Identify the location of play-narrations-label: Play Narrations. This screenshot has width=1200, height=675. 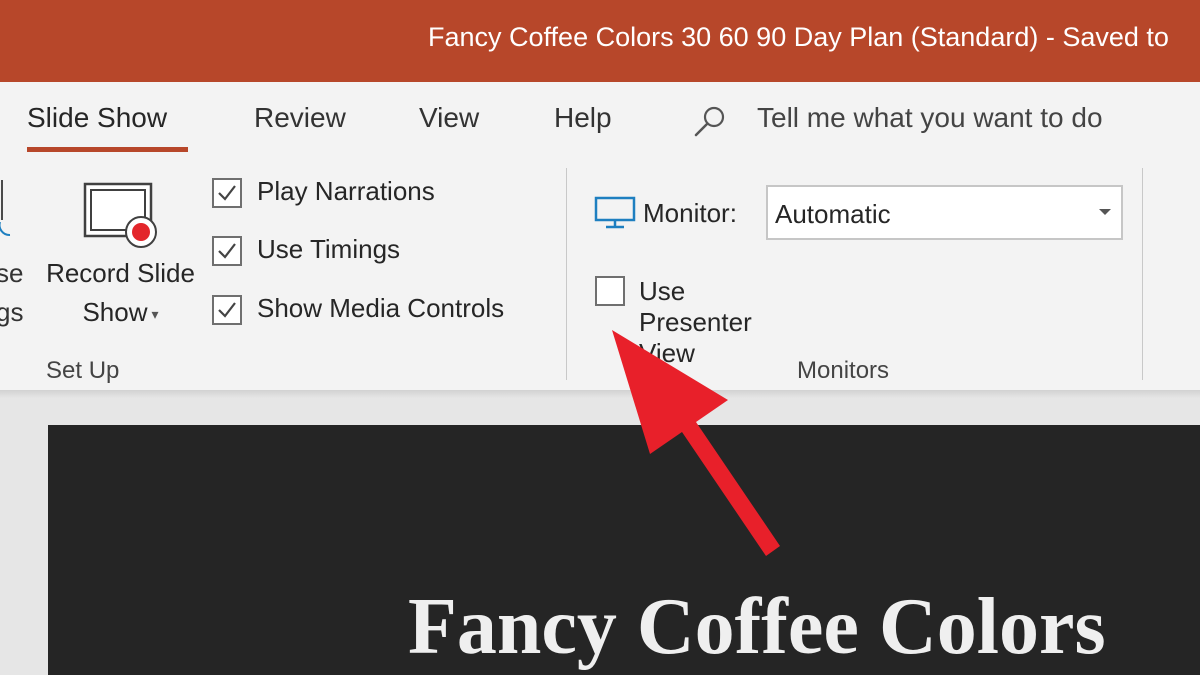
(346, 191).